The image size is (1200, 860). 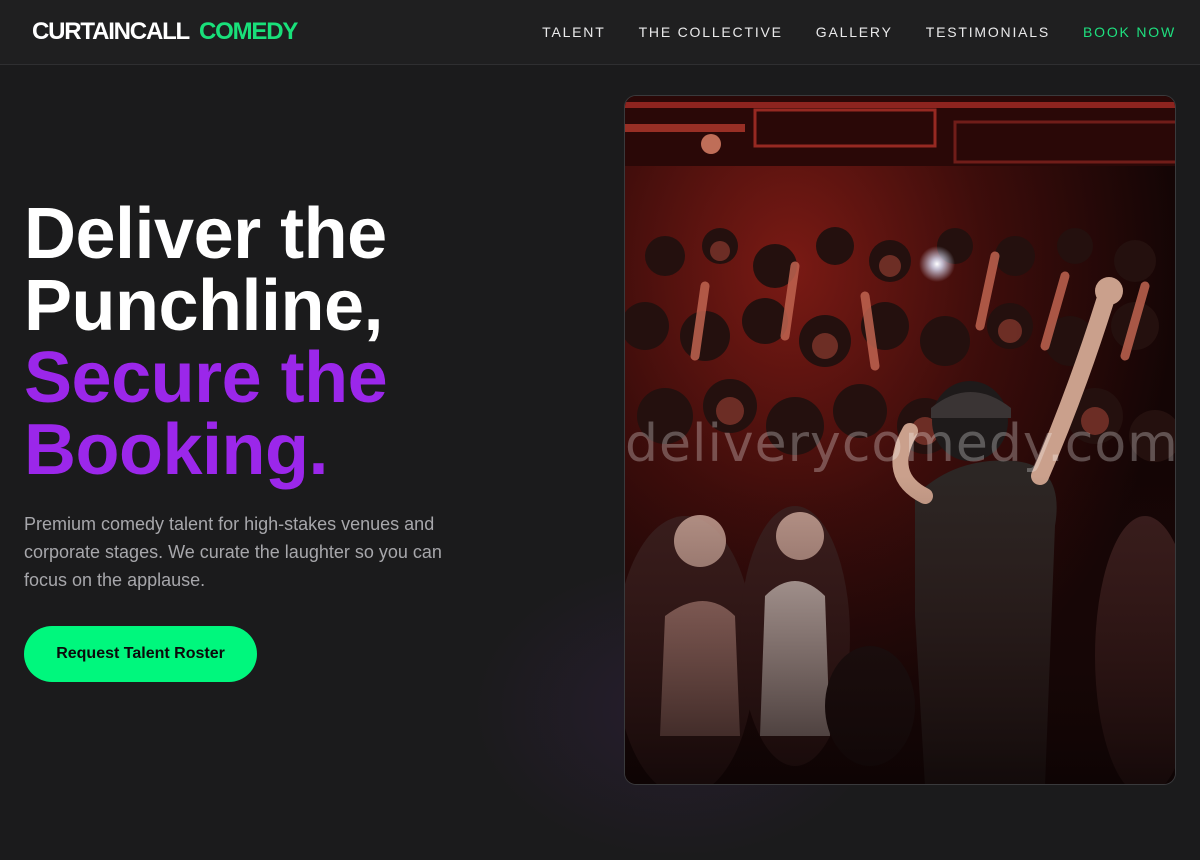 I want to click on nav-link-book-now: BOOK NOW, so click(x=1129, y=32).